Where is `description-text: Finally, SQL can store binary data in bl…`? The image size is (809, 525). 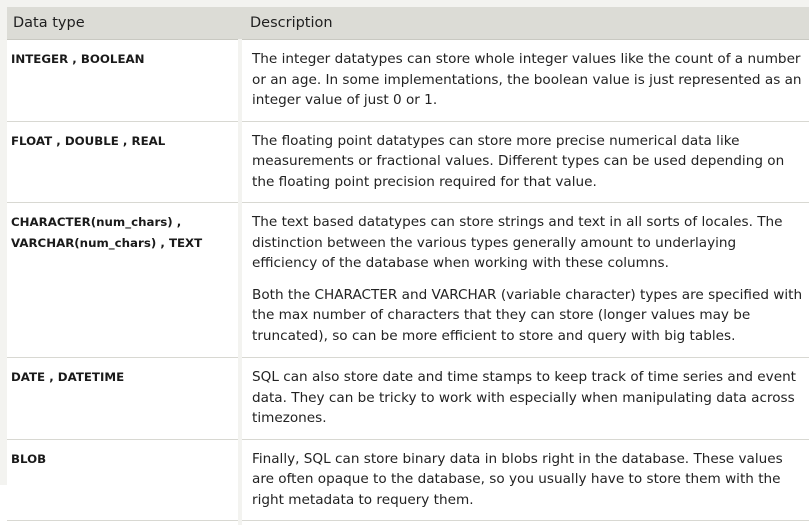
description-text: Finally, SQL can store binary data in bl… is located at coordinates (527, 480).